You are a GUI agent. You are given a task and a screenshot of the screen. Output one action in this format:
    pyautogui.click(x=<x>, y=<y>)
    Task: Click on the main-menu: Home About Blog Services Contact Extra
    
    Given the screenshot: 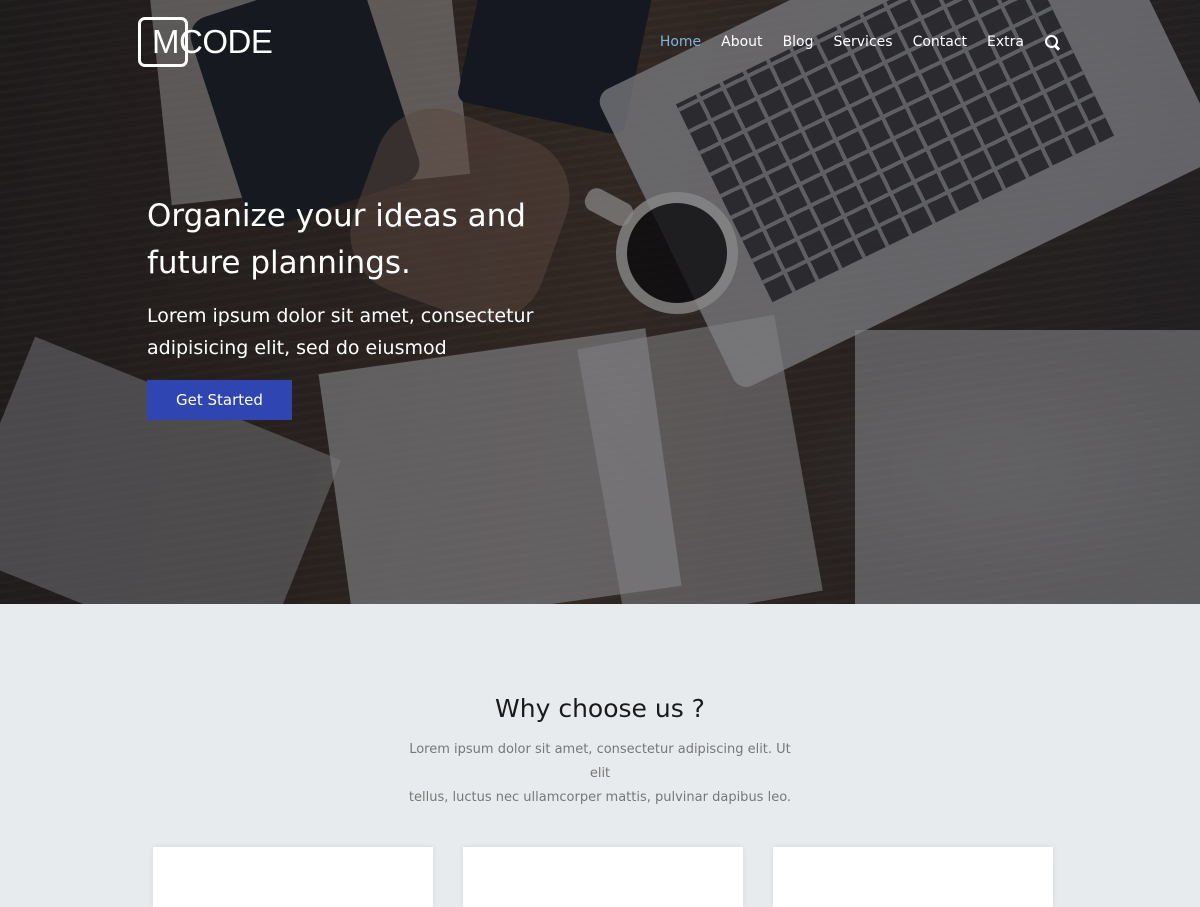 What is the action you would take?
    pyautogui.click(x=860, y=42)
    